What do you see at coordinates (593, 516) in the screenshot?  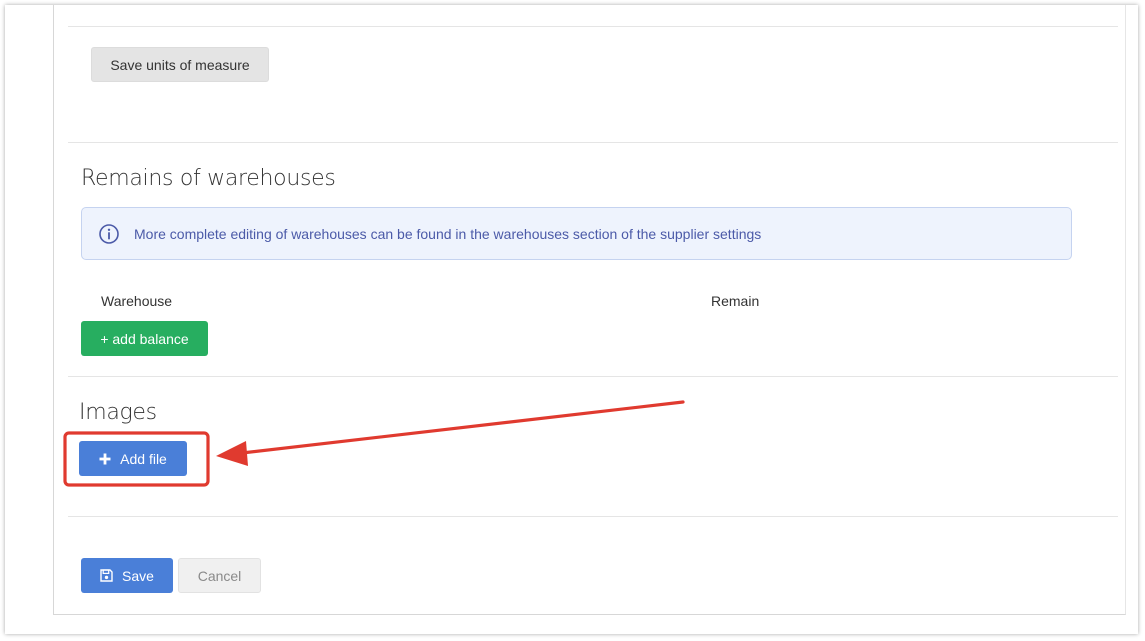 I see `divider` at bounding box center [593, 516].